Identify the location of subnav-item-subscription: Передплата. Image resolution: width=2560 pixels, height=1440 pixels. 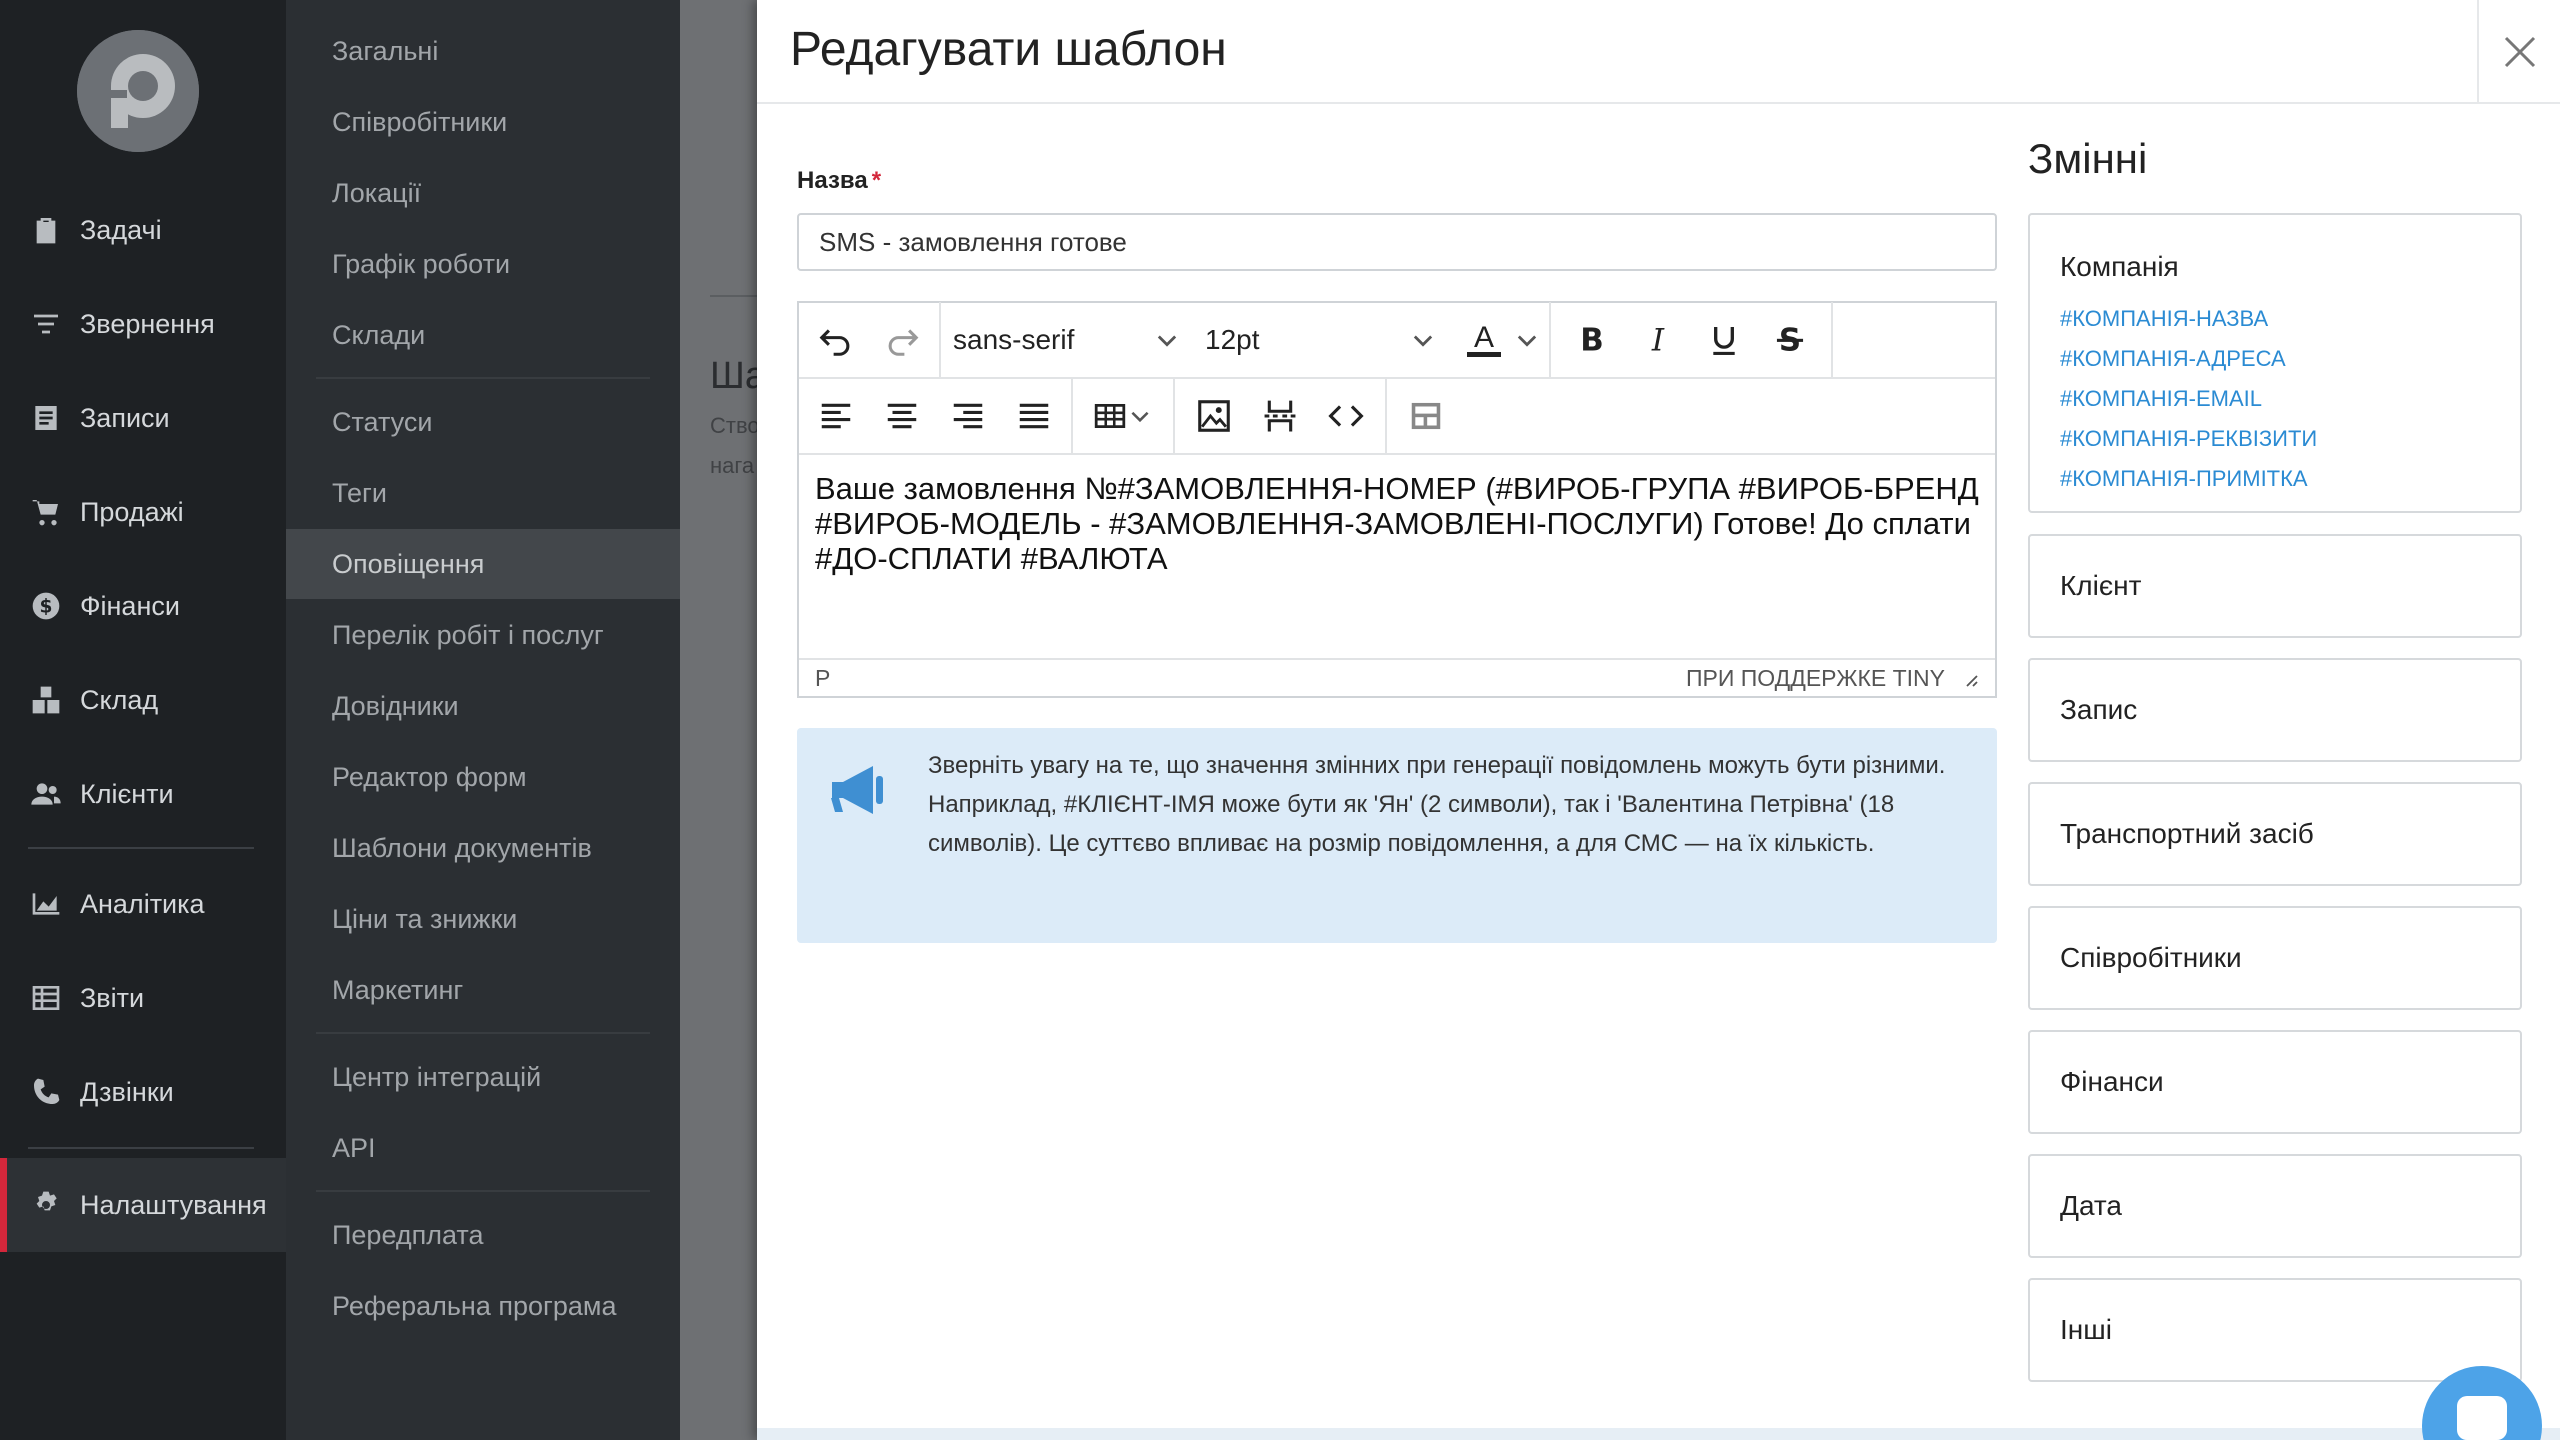
(483, 1235).